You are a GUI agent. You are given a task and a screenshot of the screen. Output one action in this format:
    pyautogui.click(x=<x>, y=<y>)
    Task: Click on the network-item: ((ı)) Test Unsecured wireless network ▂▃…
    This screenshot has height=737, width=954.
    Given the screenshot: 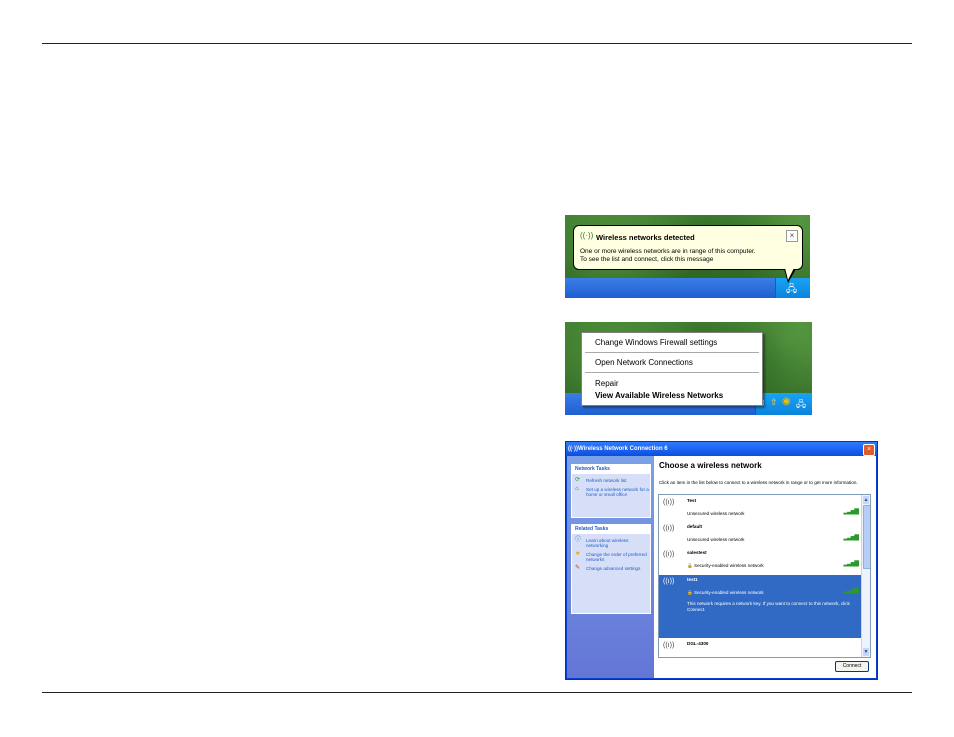 What is the action you would take?
    pyautogui.click(x=760, y=508)
    